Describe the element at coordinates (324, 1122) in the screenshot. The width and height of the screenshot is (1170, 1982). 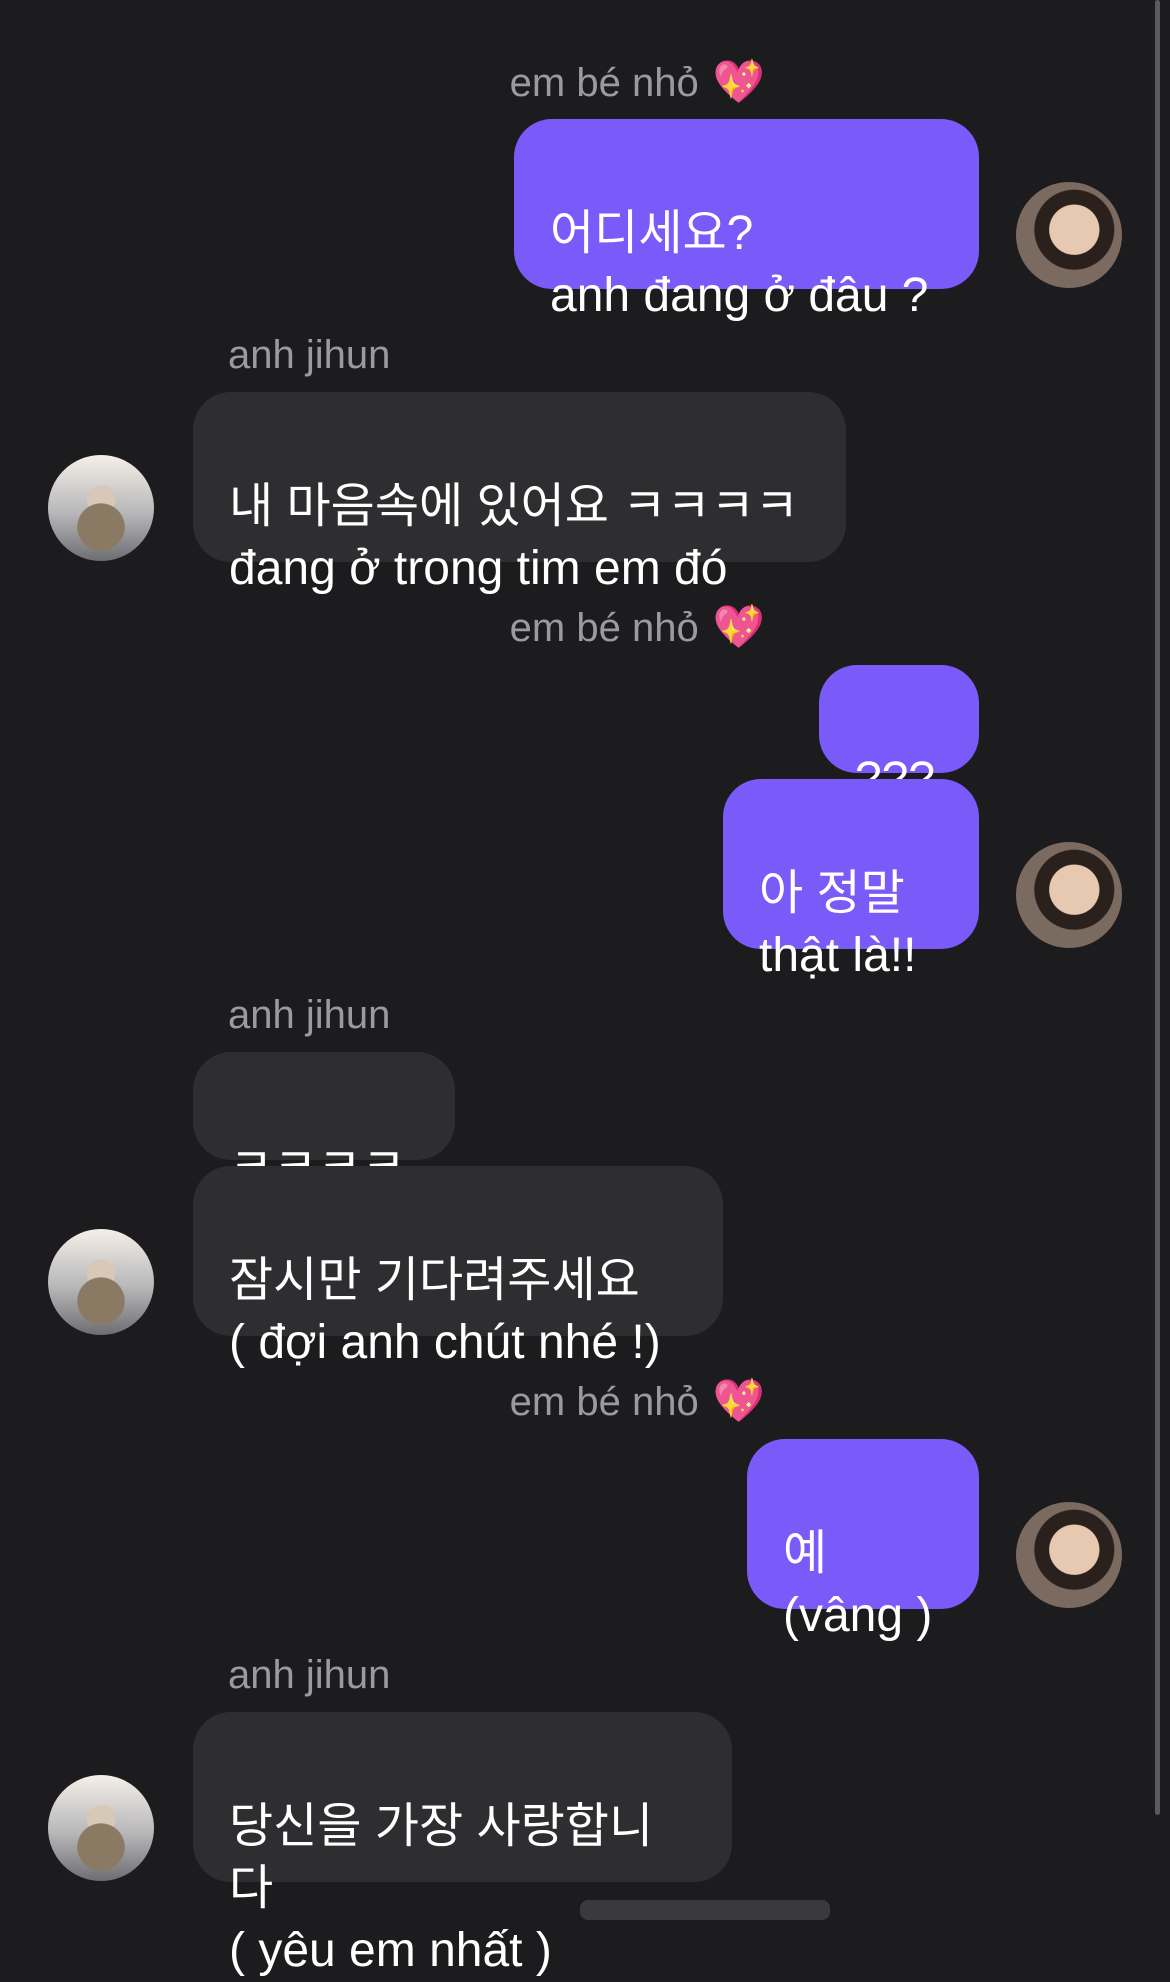
I see `message-bubble-received: ㅋㅋㅋㅋ` at that location.